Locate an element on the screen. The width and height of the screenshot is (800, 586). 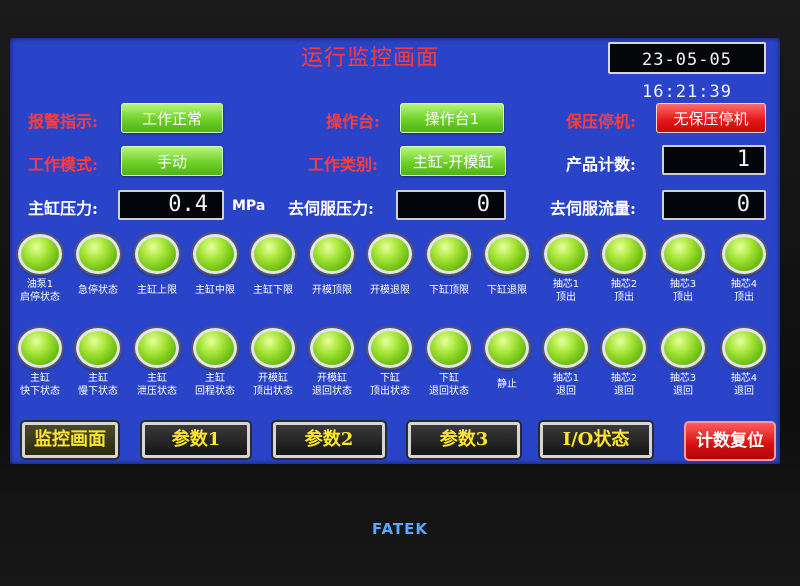
lamp-label: 抽芯1 顶出 is located at coordinates (566, 291).